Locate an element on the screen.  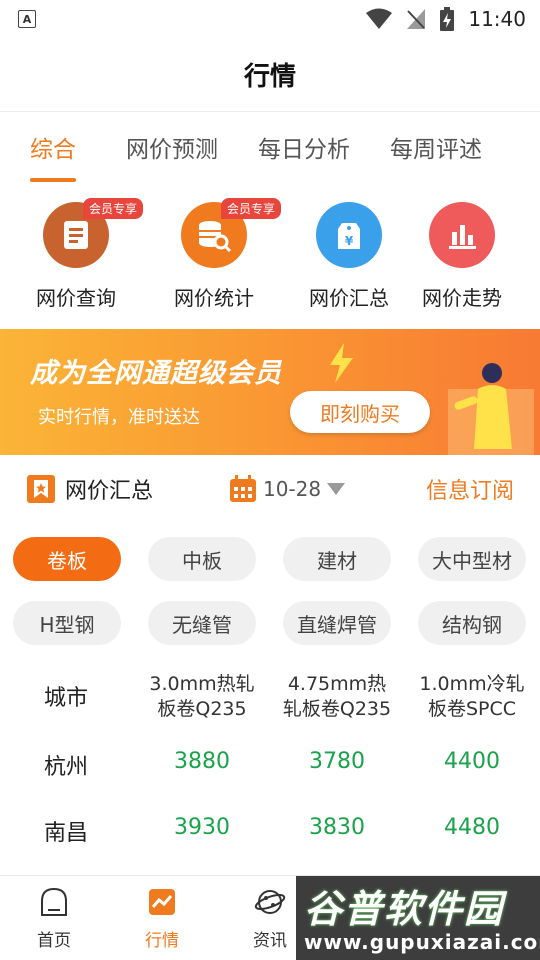
chip-building-materials: 建材 is located at coordinates (337, 559).